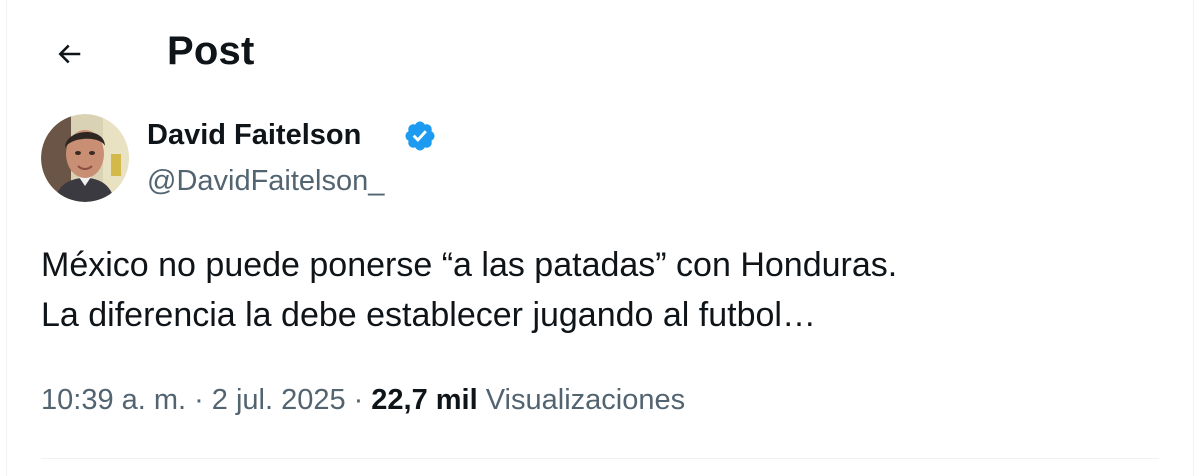 This screenshot has width=1200, height=476. I want to click on avatar, so click(85, 158).